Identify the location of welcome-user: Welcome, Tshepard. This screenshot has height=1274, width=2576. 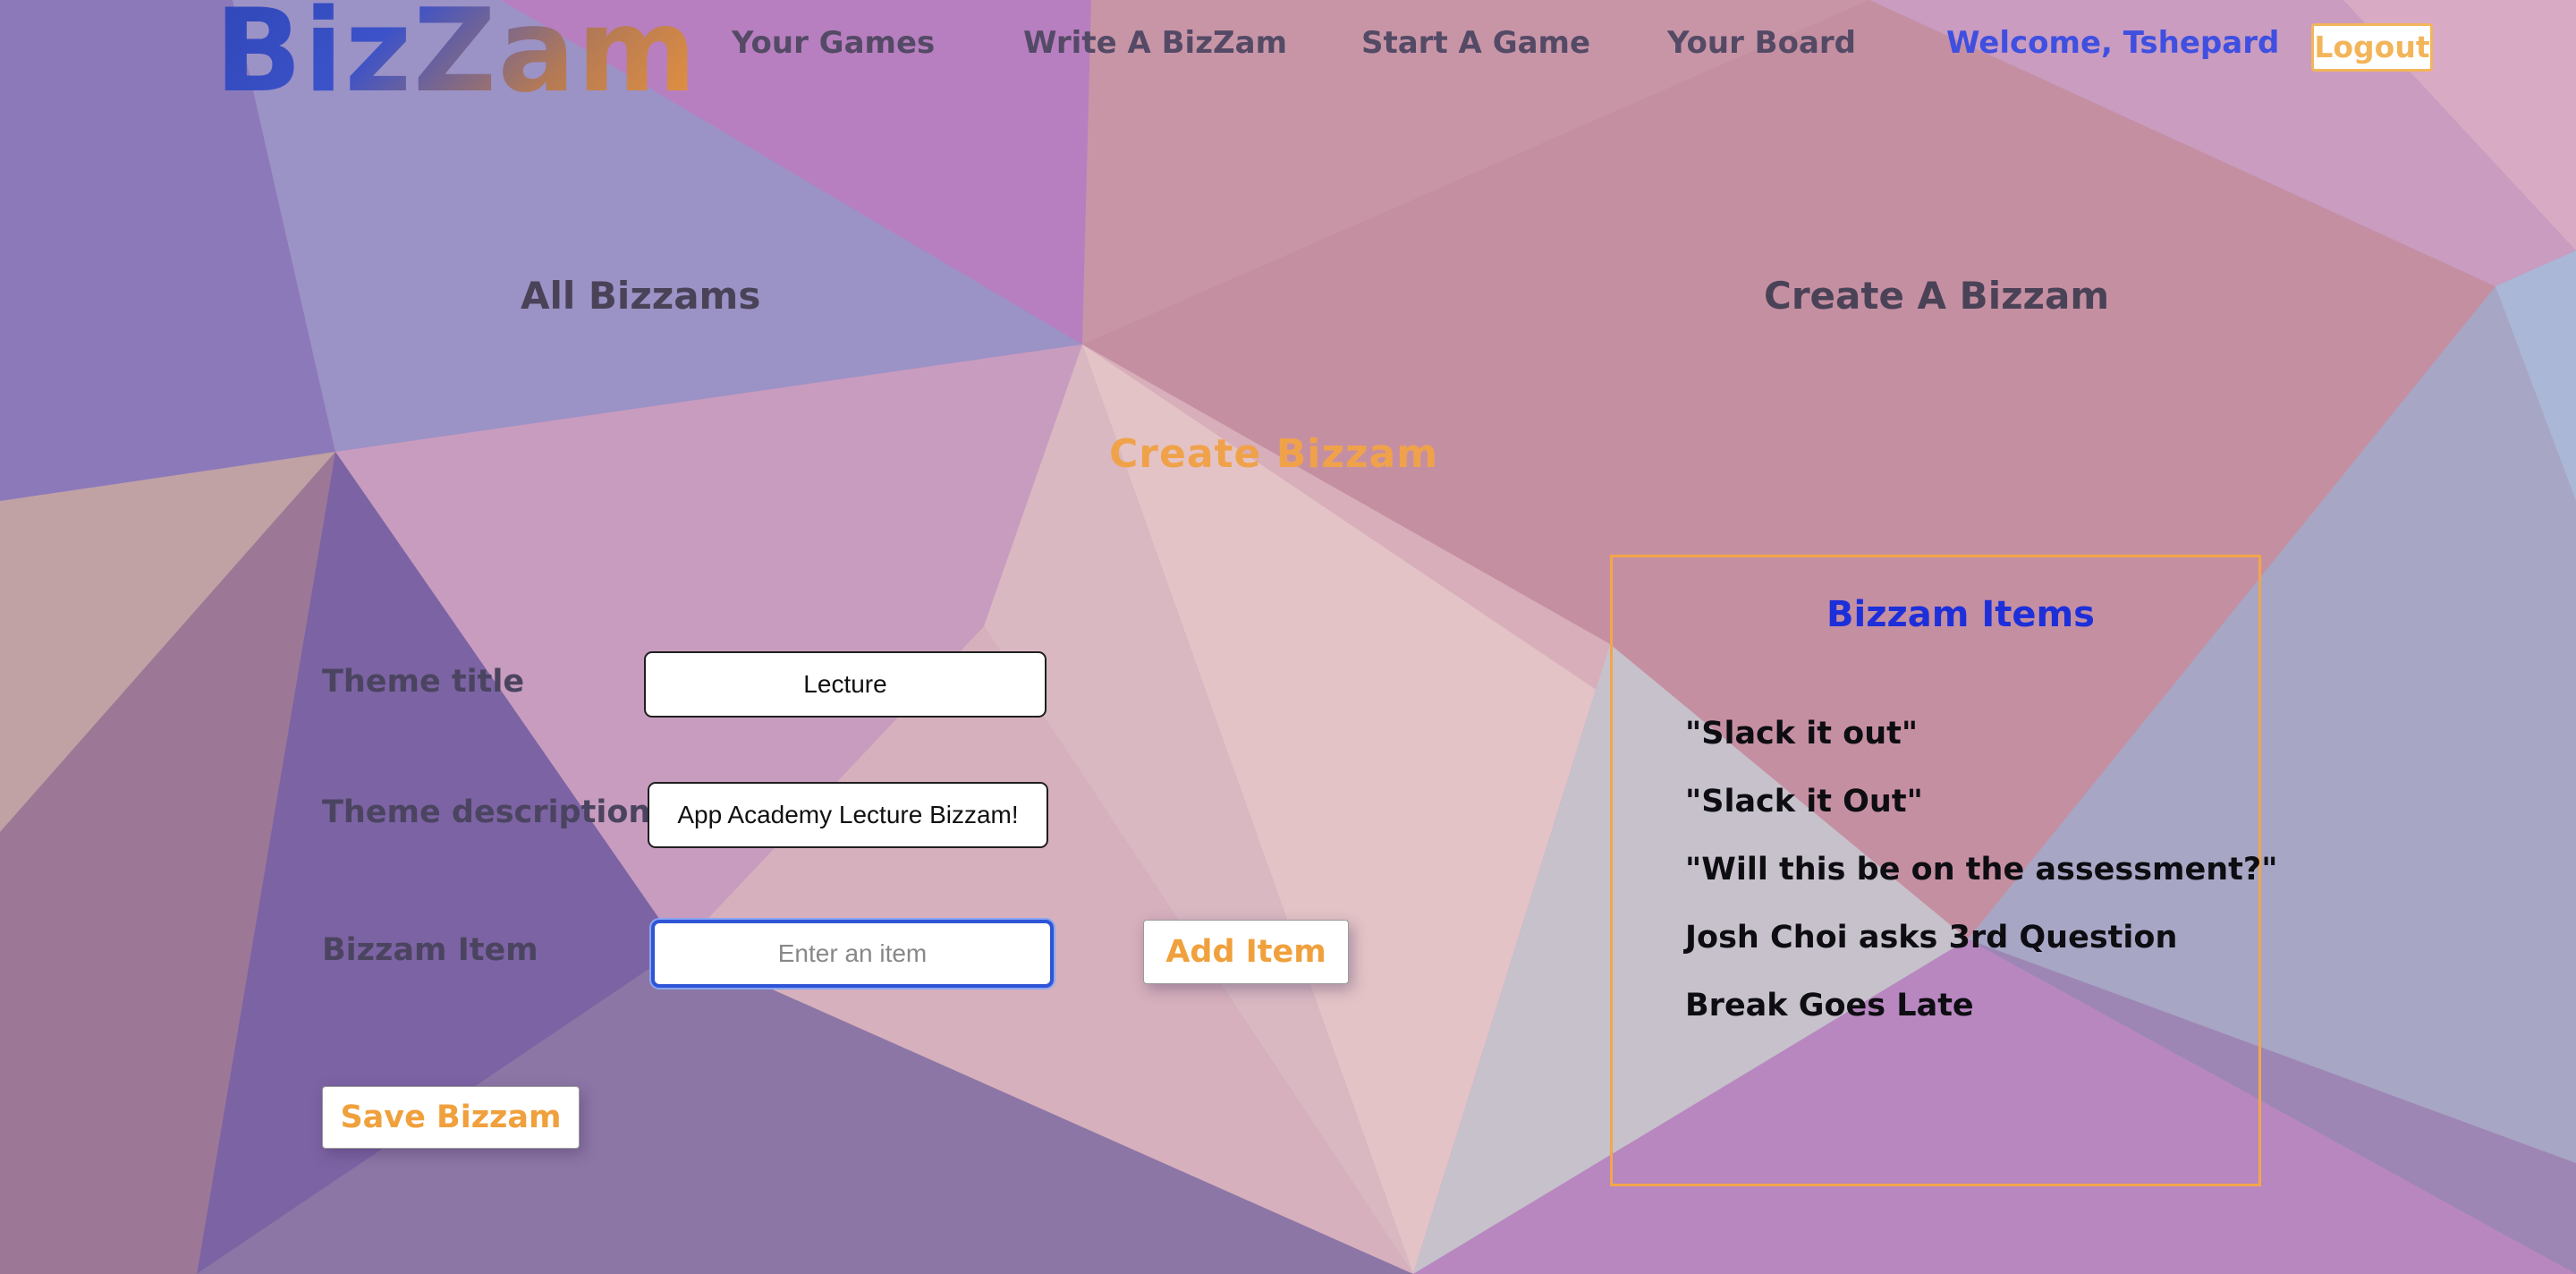
(2112, 43).